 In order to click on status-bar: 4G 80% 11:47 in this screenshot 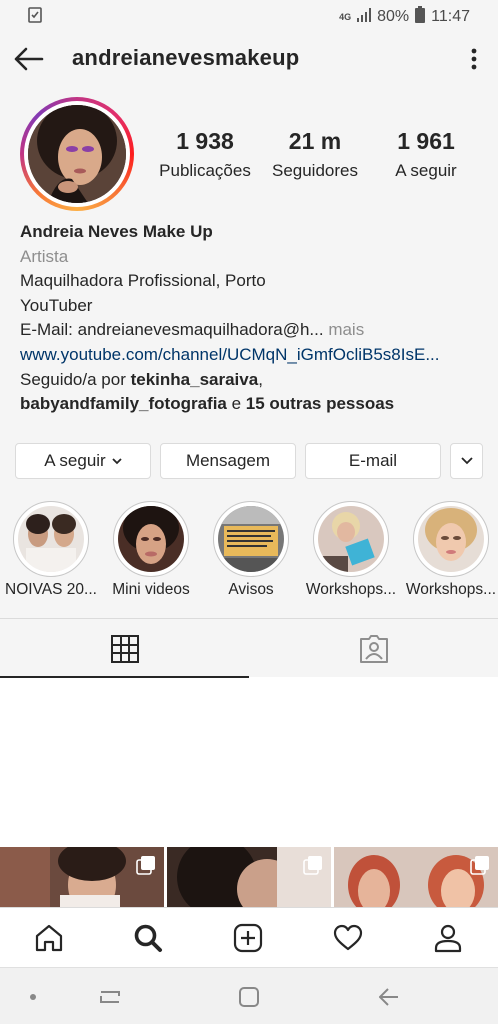, I will do `click(249, 16)`.